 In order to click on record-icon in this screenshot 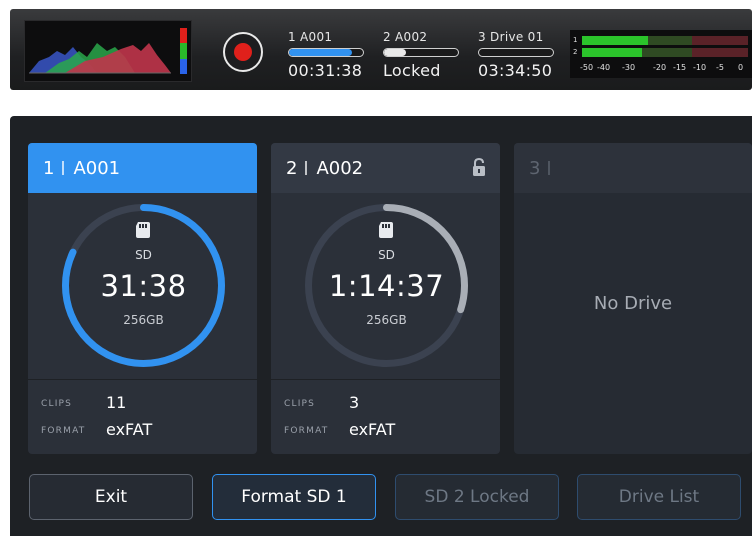, I will do `click(243, 52)`.